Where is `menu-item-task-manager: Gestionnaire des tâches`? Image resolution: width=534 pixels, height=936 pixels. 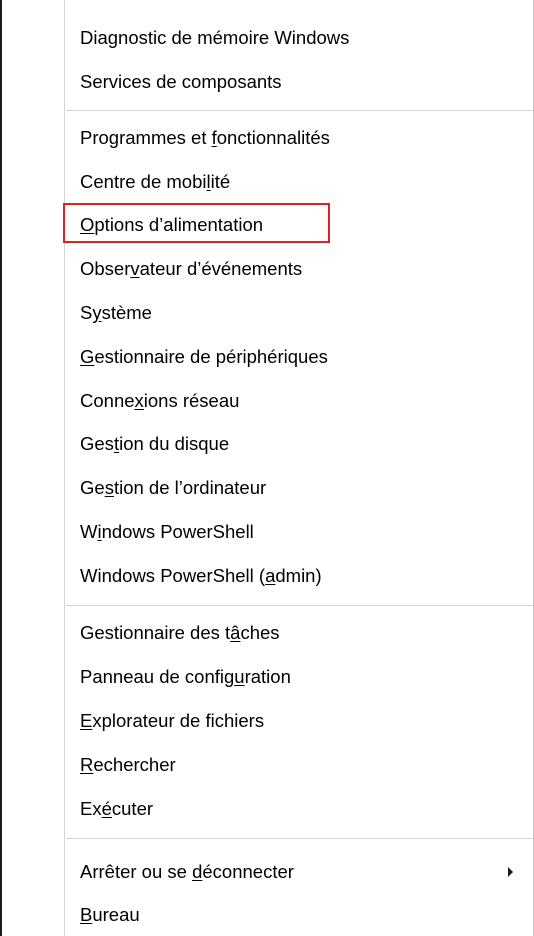 menu-item-task-manager: Gestionnaire des tâches is located at coordinates (180, 633).